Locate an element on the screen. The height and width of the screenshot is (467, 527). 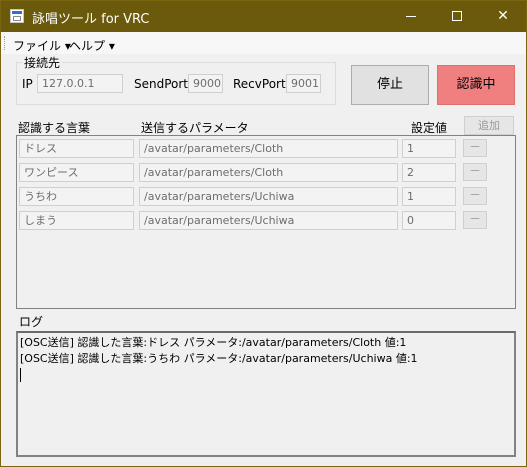
minimize-icon is located at coordinates (411, 16).